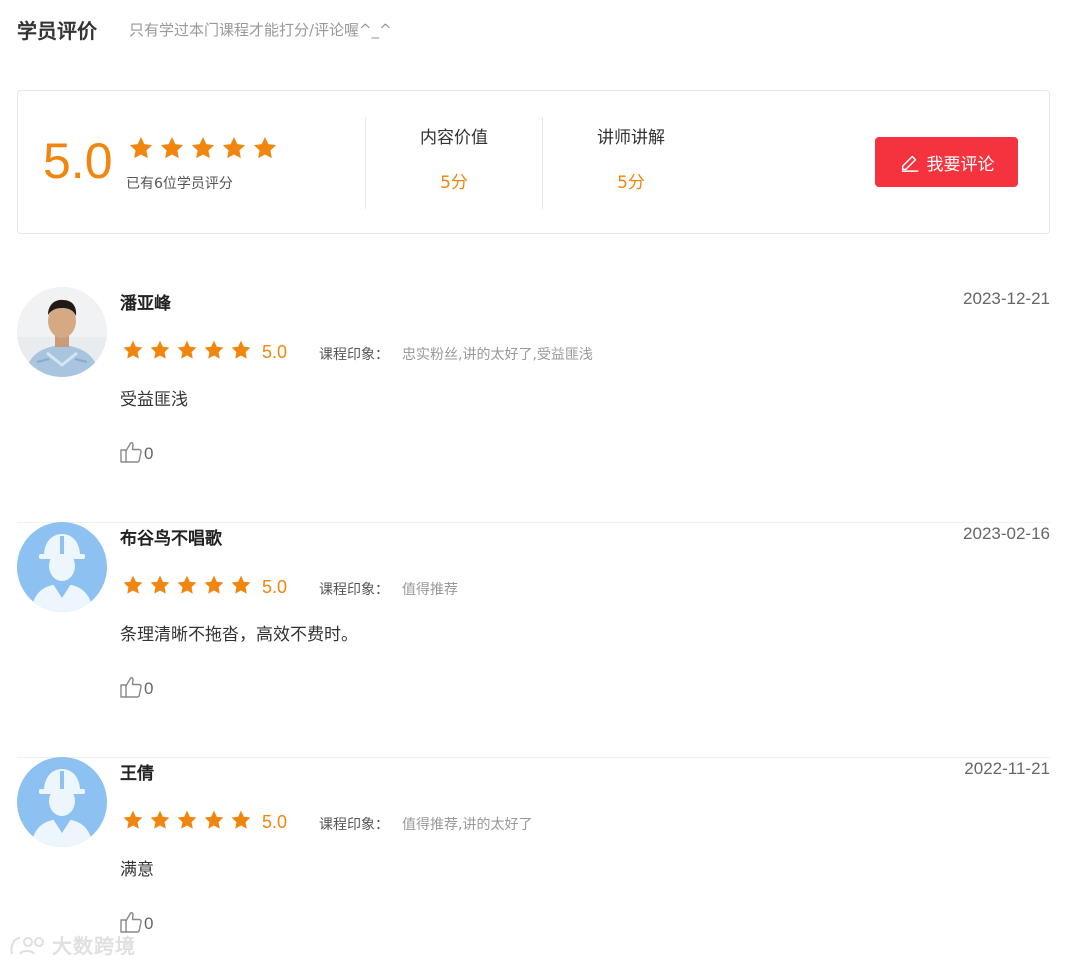 This screenshot has height=966, width=1080. What do you see at coordinates (239, 635) in the screenshot?
I see `review-text: 条理清晰不拖沓，高效不费时。` at bounding box center [239, 635].